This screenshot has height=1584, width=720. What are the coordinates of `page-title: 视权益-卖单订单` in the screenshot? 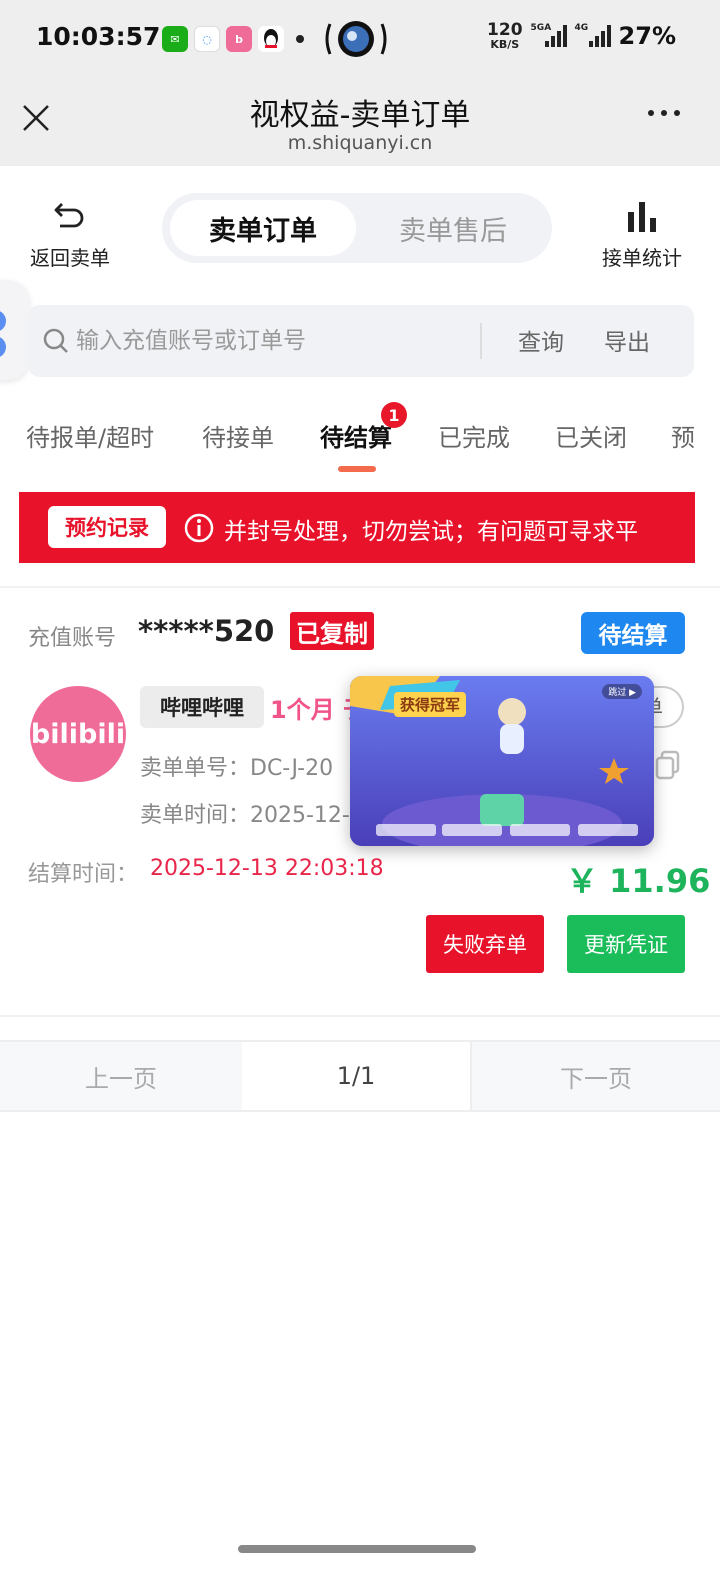 It's located at (360, 115).